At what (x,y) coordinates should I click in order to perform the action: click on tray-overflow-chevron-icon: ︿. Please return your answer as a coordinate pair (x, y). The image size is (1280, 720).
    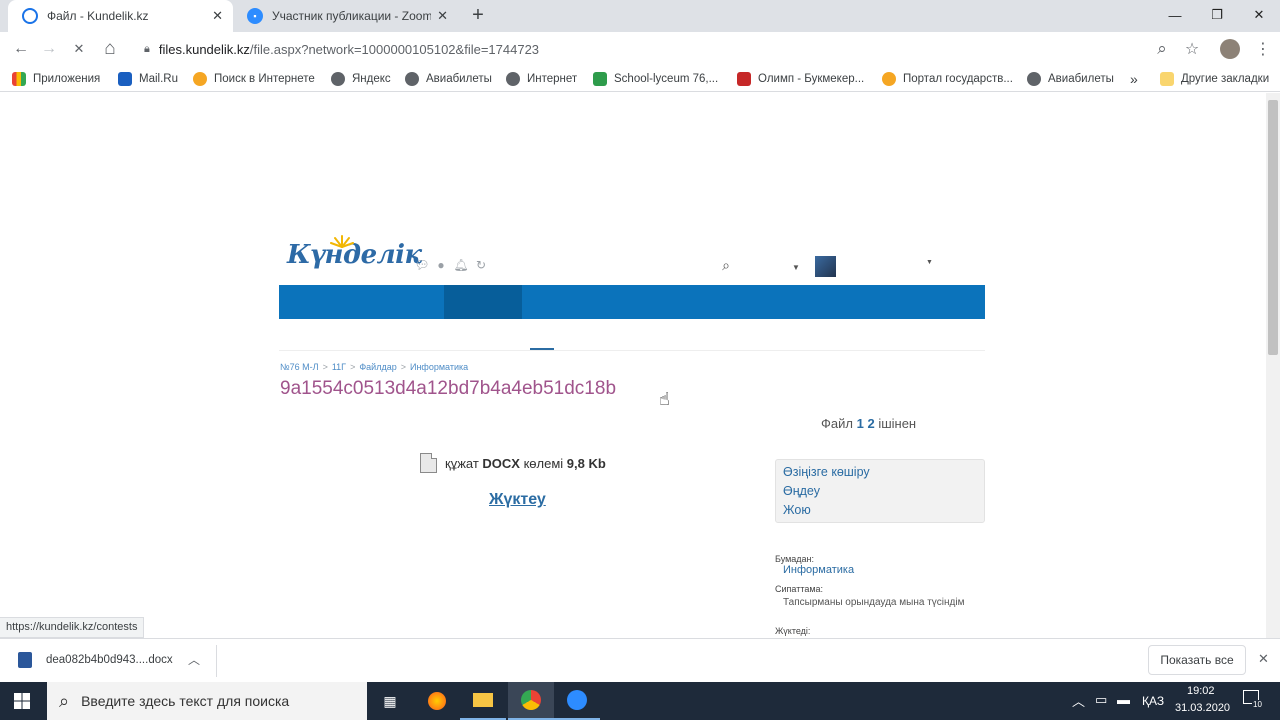
    Looking at the image, I should click on (1078, 700).